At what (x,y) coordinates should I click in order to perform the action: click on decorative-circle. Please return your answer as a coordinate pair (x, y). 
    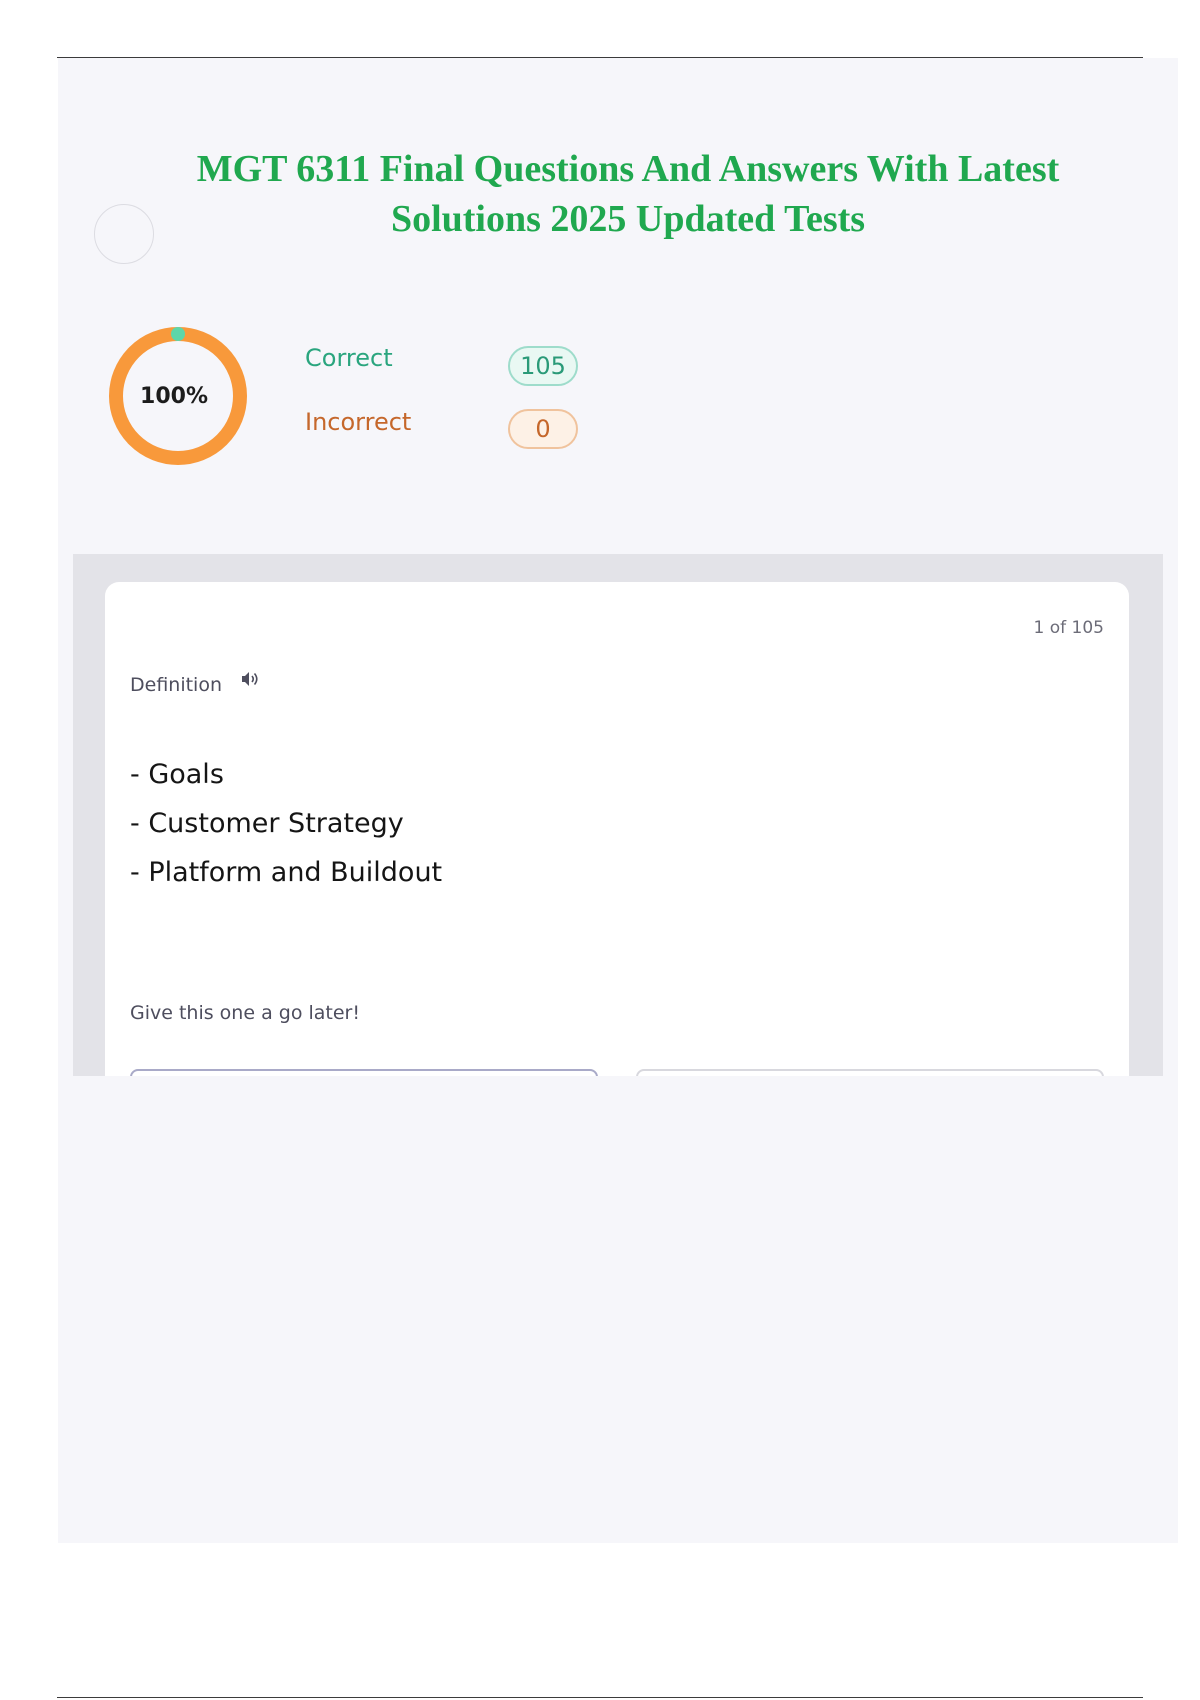
    Looking at the image, I should click on (124, 234).